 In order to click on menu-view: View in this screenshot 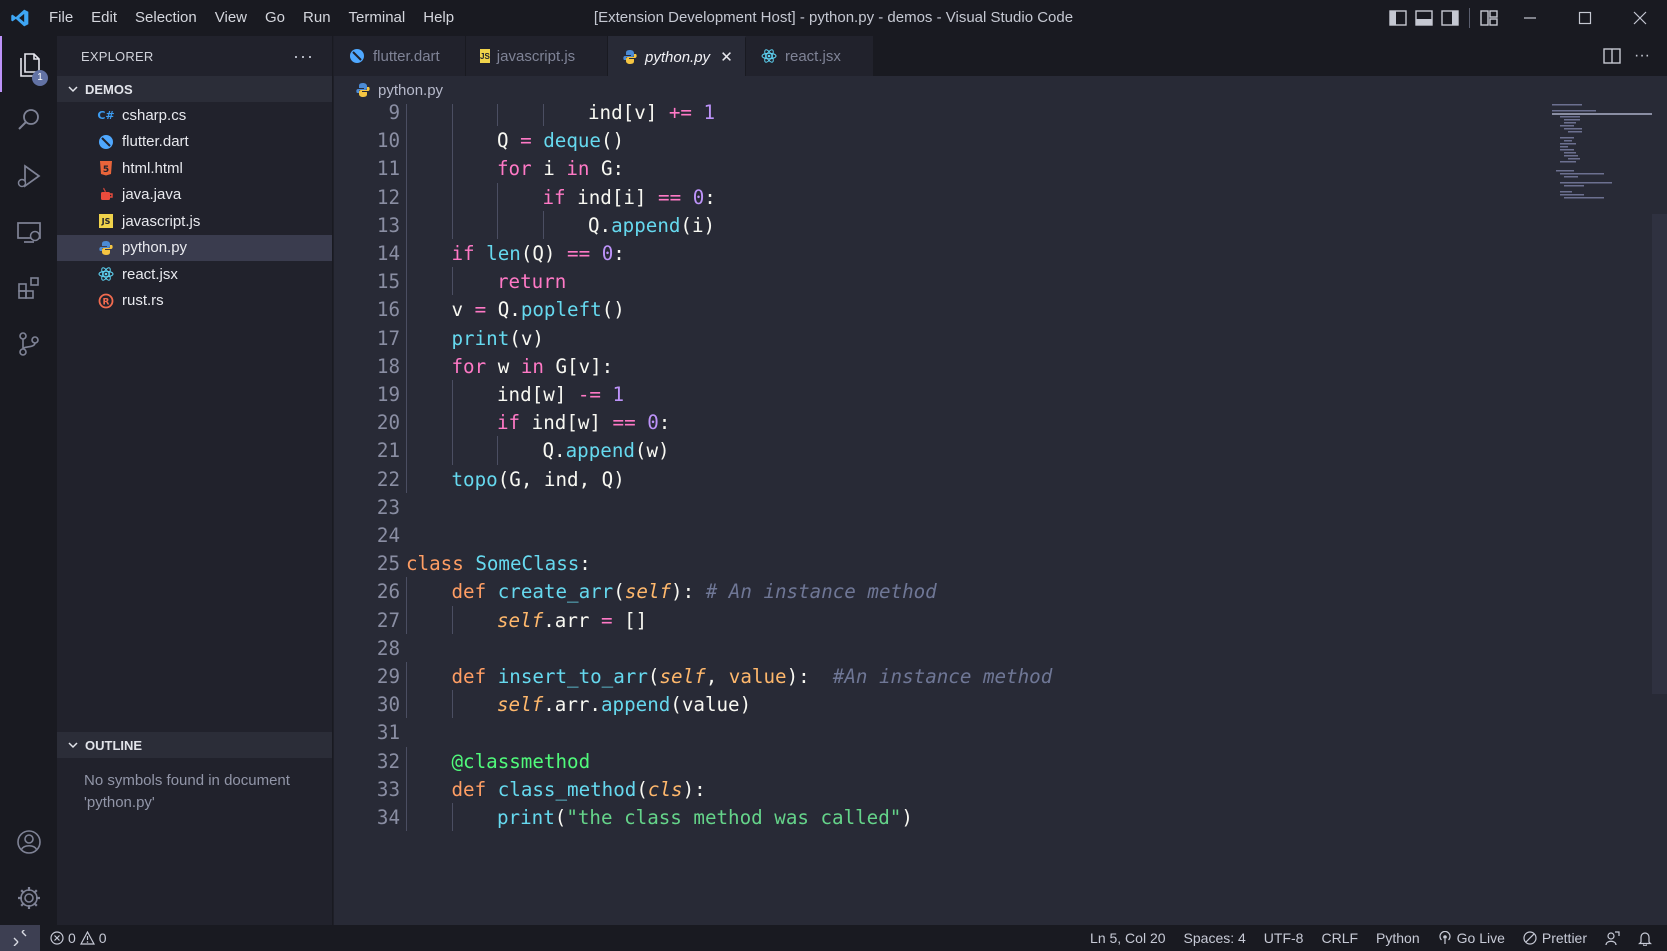, I will do `click(231, 18)`.